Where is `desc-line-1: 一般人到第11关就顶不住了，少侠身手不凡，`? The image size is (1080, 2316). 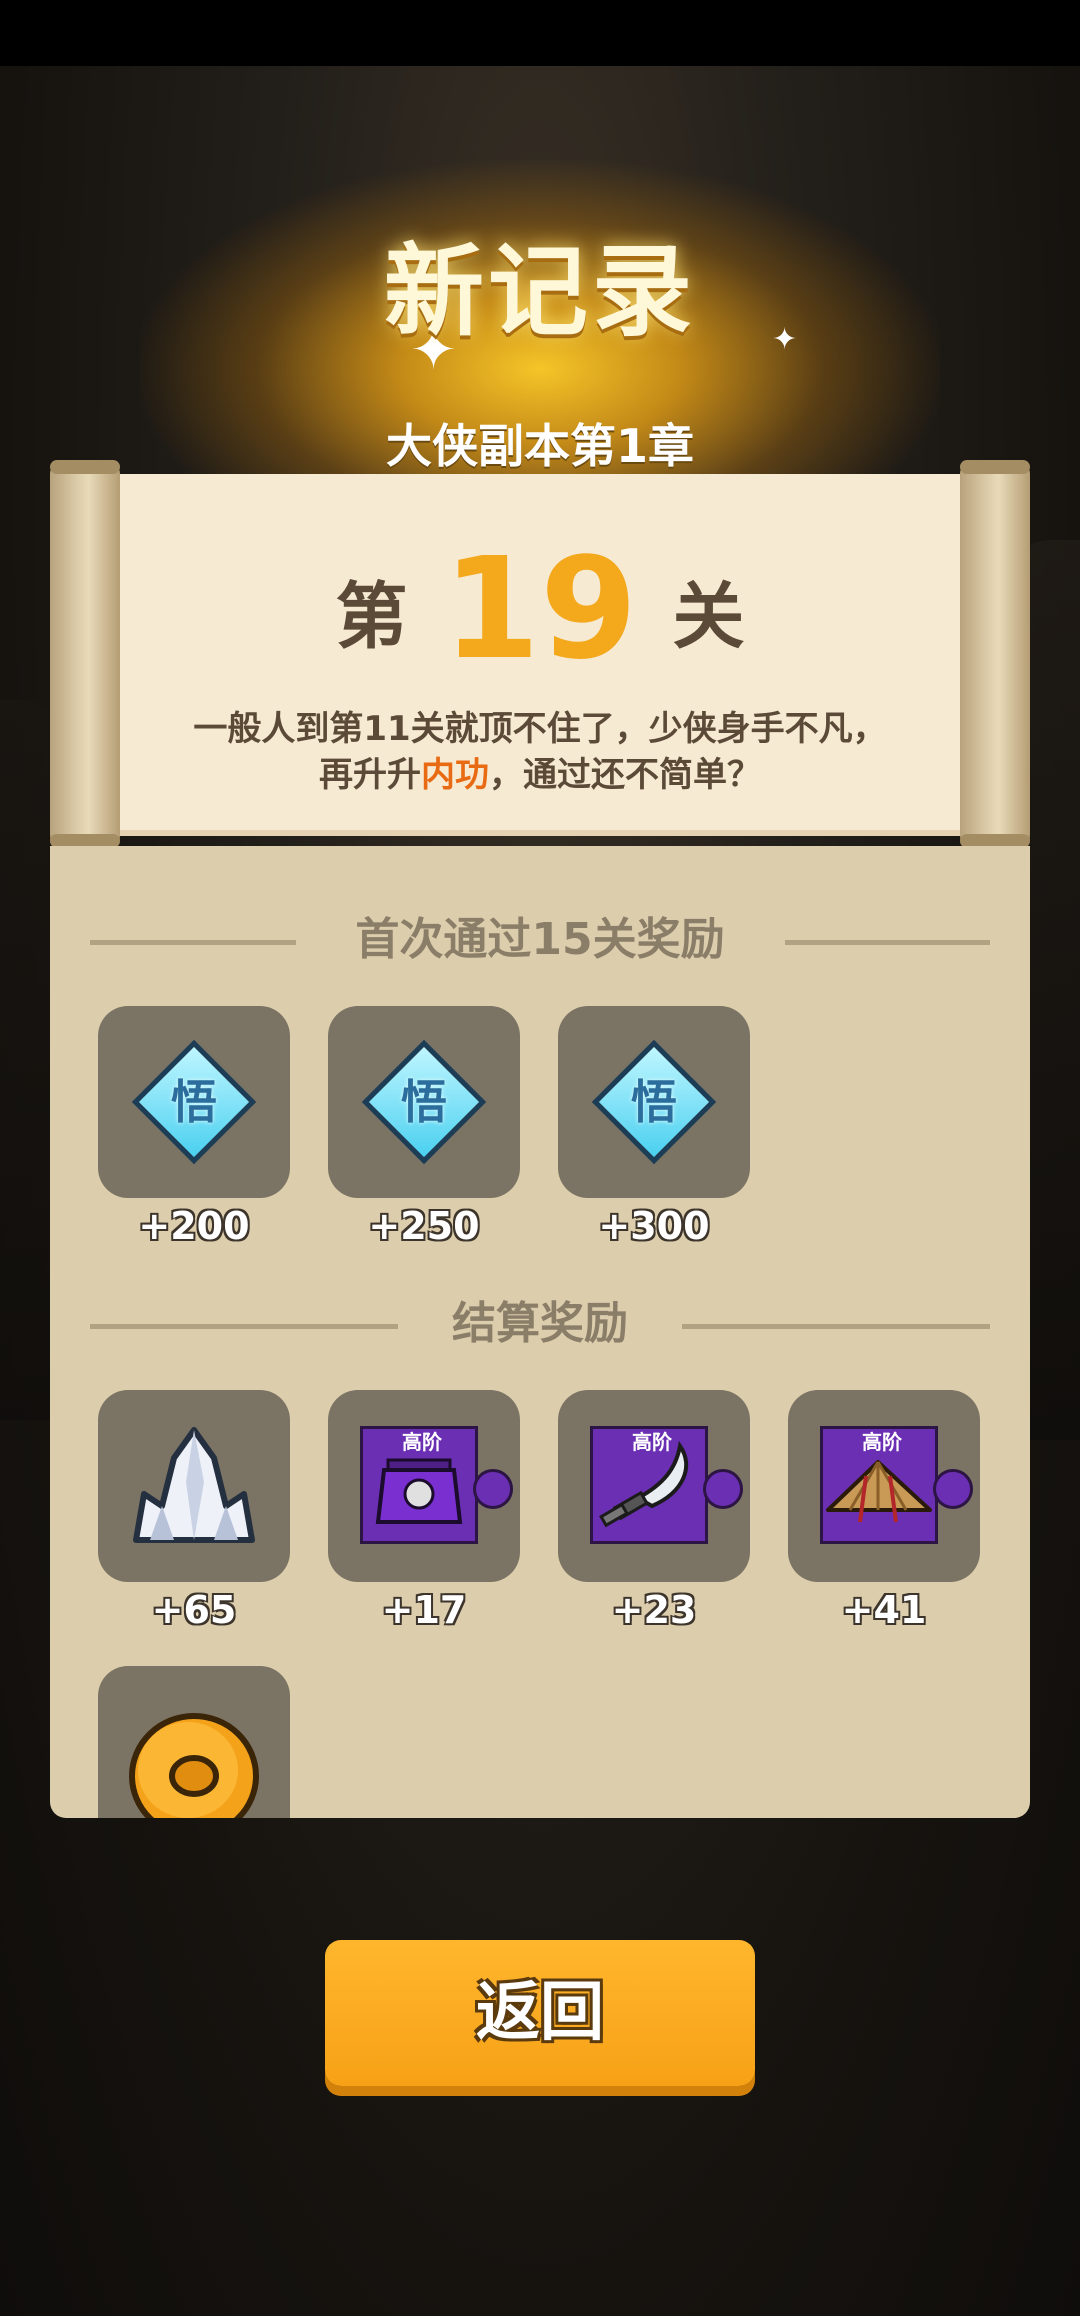
desc-line-1: 一般人到第11关就顶不住了，少侠身手不凡， is located at coordinates (540, 729).